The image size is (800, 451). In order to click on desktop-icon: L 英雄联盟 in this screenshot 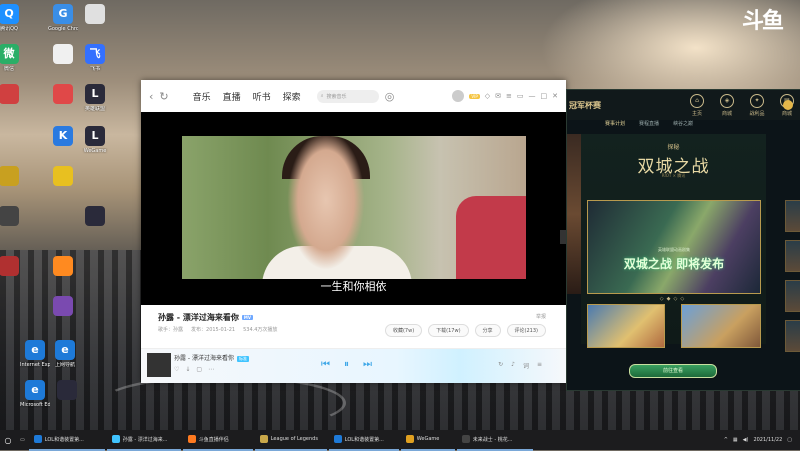, I will do `click(95, 98)`.